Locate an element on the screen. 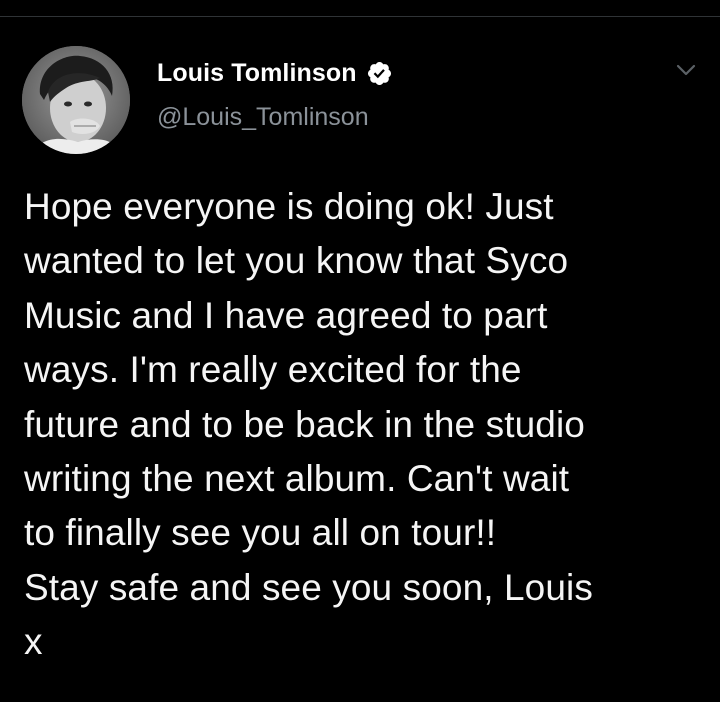 This screenshot has height=702, width=720. tweet-line: future and to be back in the studio is located at coordinates (304, 424).